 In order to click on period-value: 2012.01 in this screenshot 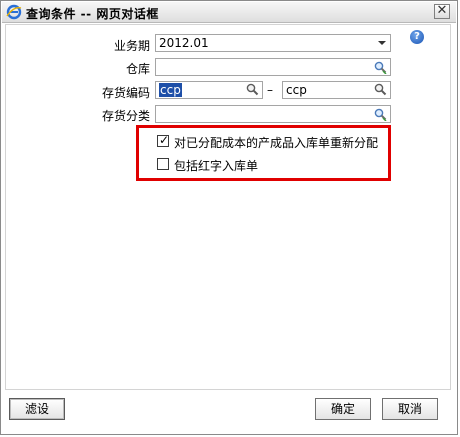, I will do `click(184, 43)`.